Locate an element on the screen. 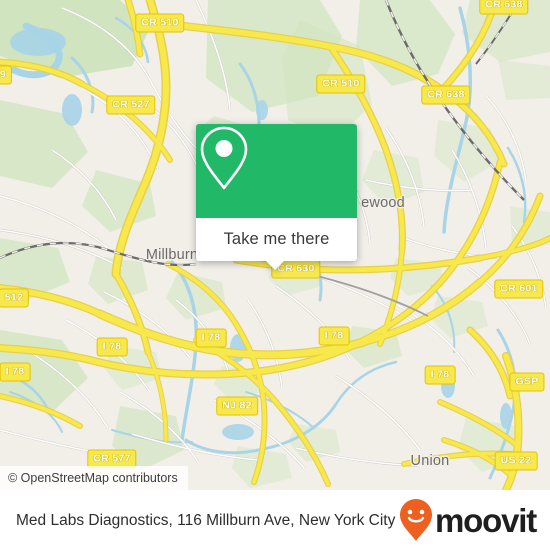 The height and width of the screenshot is (550, 550). road-shield: NJ 82 is located at coordinates (237, 406).